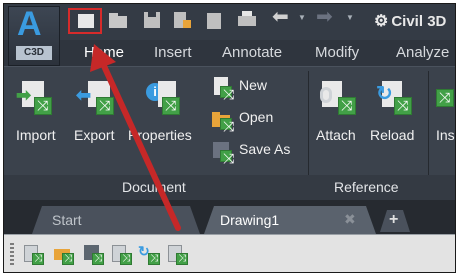 This screenshot has height=276, width=459. Describe the element at coordinates (64, 255) in the screenshot. I see `toolbar-open-icon` at that location.